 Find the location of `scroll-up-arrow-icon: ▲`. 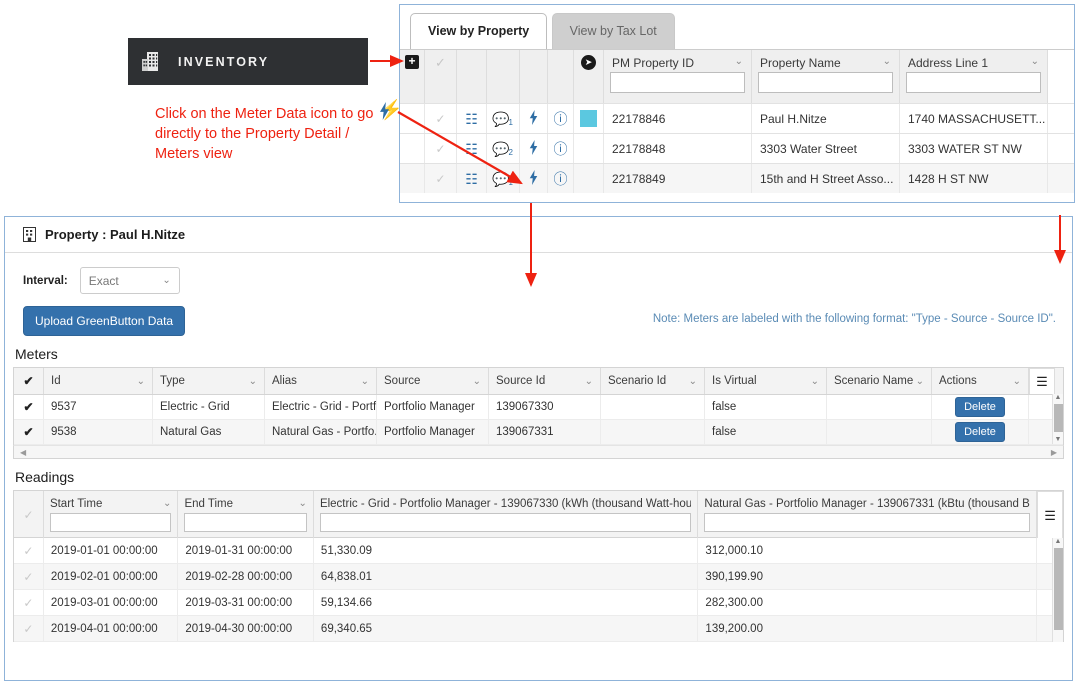

scroll-up-arrow-icon: ▲ is located at coordinates (1058, 542).